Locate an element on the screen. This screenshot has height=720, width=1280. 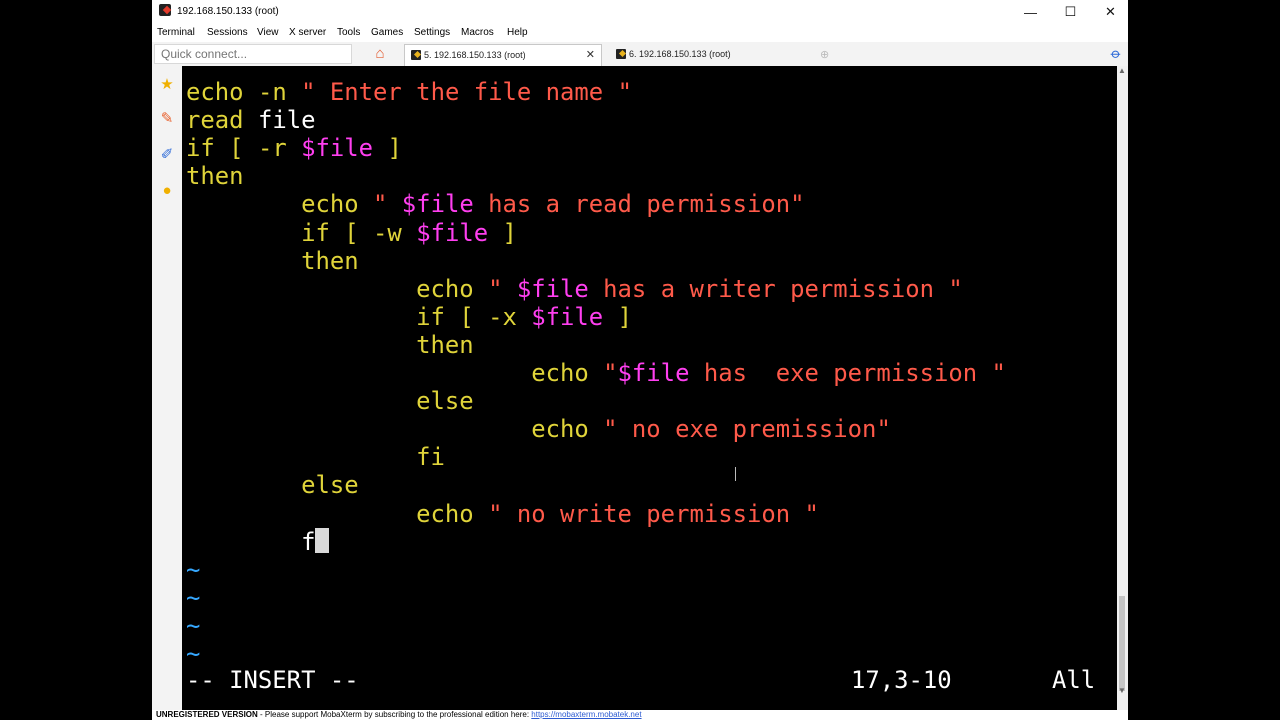
buffer-line: if [ -x $file ] is located at coordinates (524, 316).